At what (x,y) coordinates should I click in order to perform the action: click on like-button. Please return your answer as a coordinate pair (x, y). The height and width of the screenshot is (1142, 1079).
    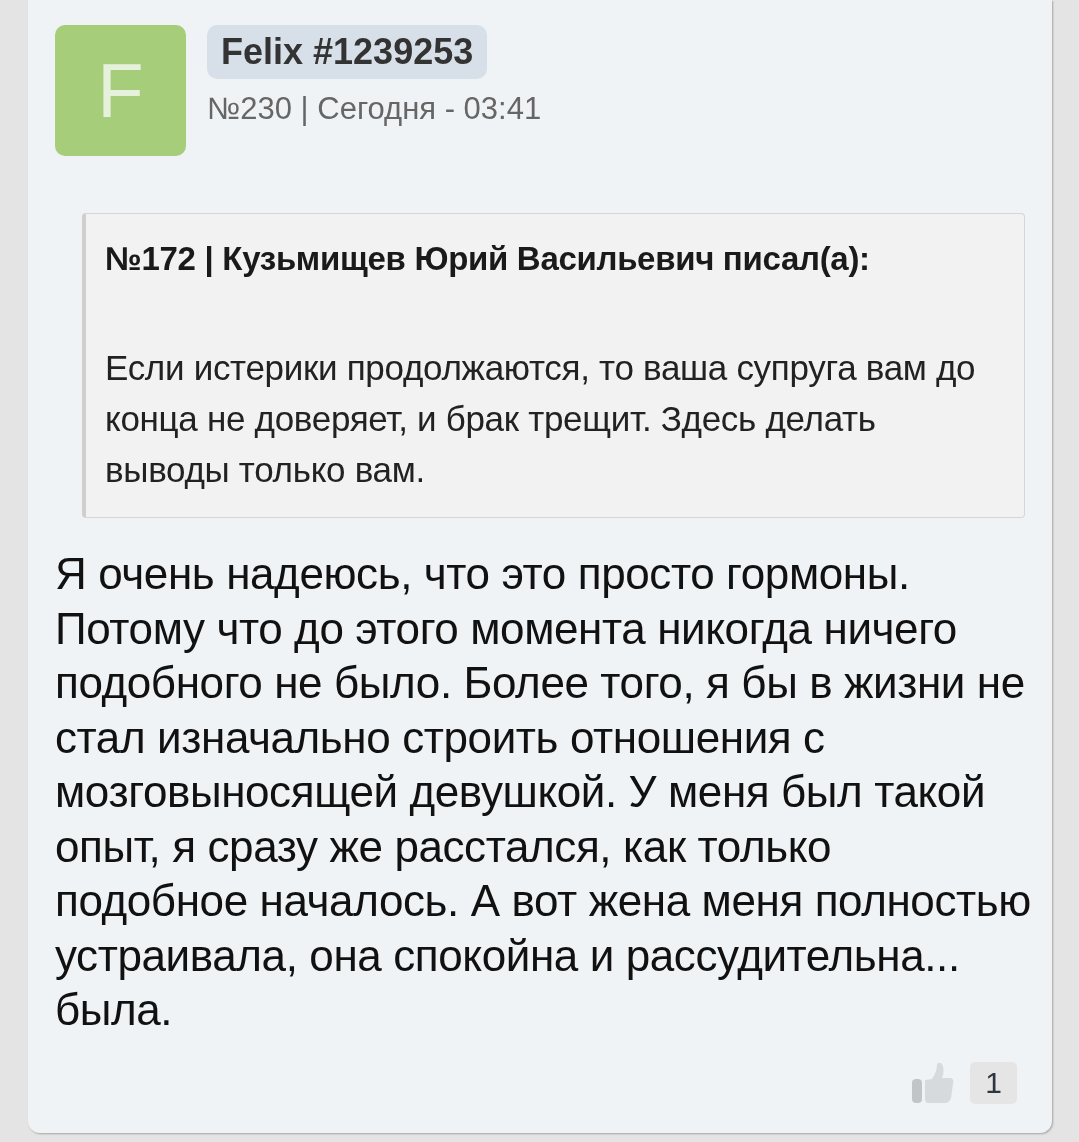
    Looking at the image, I should click on (933, 1082).